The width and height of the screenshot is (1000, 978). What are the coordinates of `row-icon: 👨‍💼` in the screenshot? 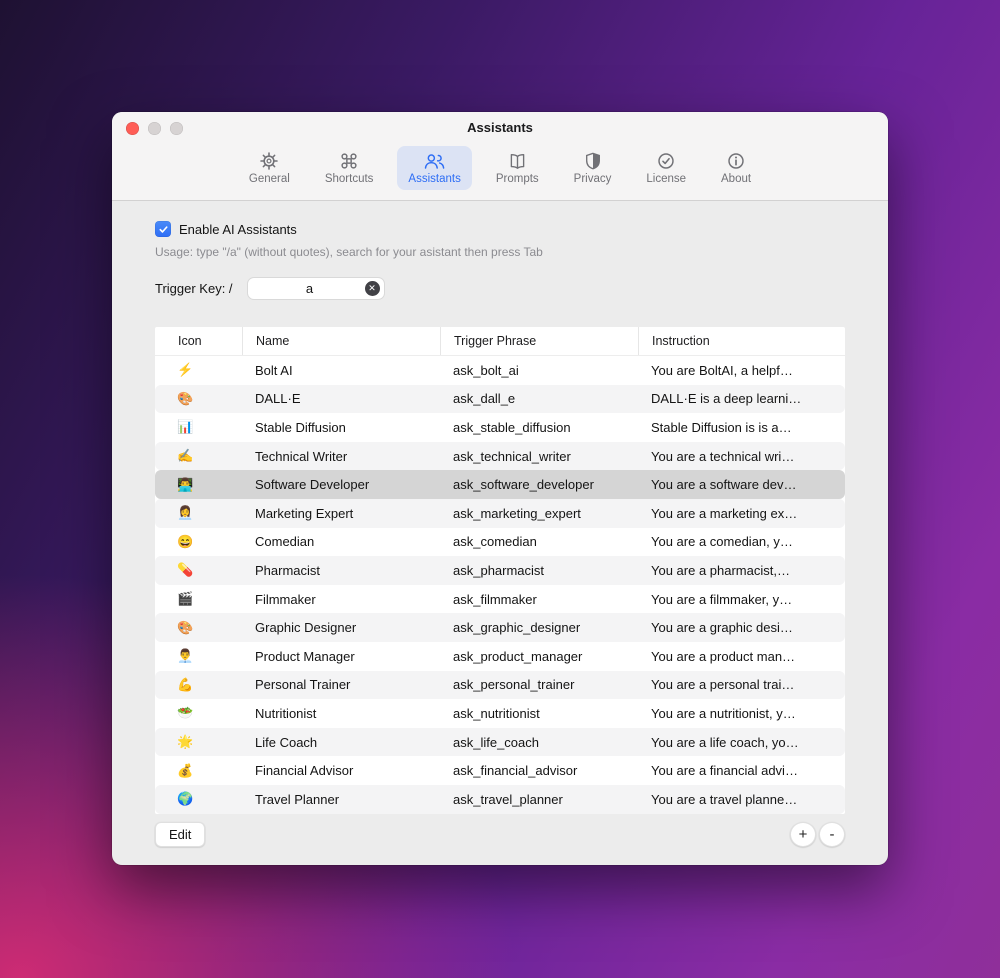 It's located at (185, 656).